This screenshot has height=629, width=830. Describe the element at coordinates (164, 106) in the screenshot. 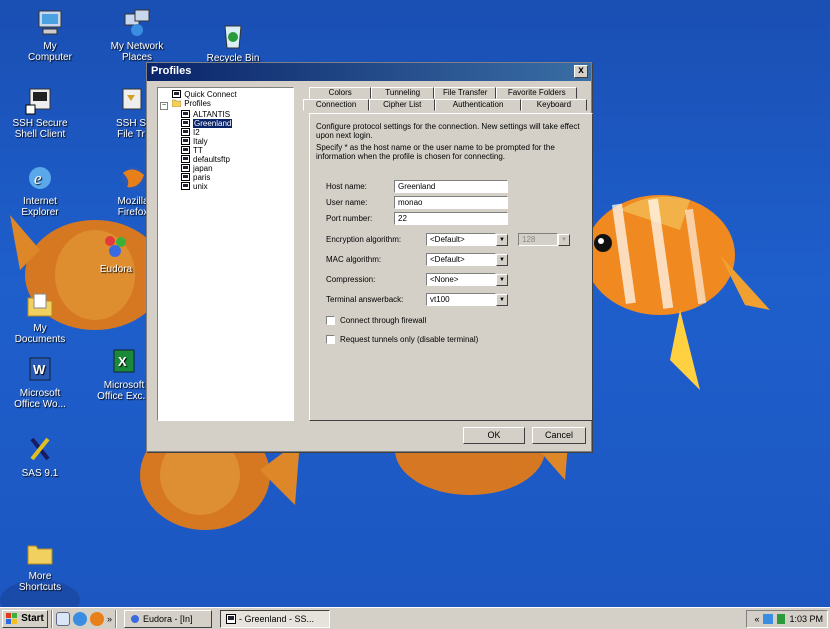

I see `collapse-icon: −` at that location.